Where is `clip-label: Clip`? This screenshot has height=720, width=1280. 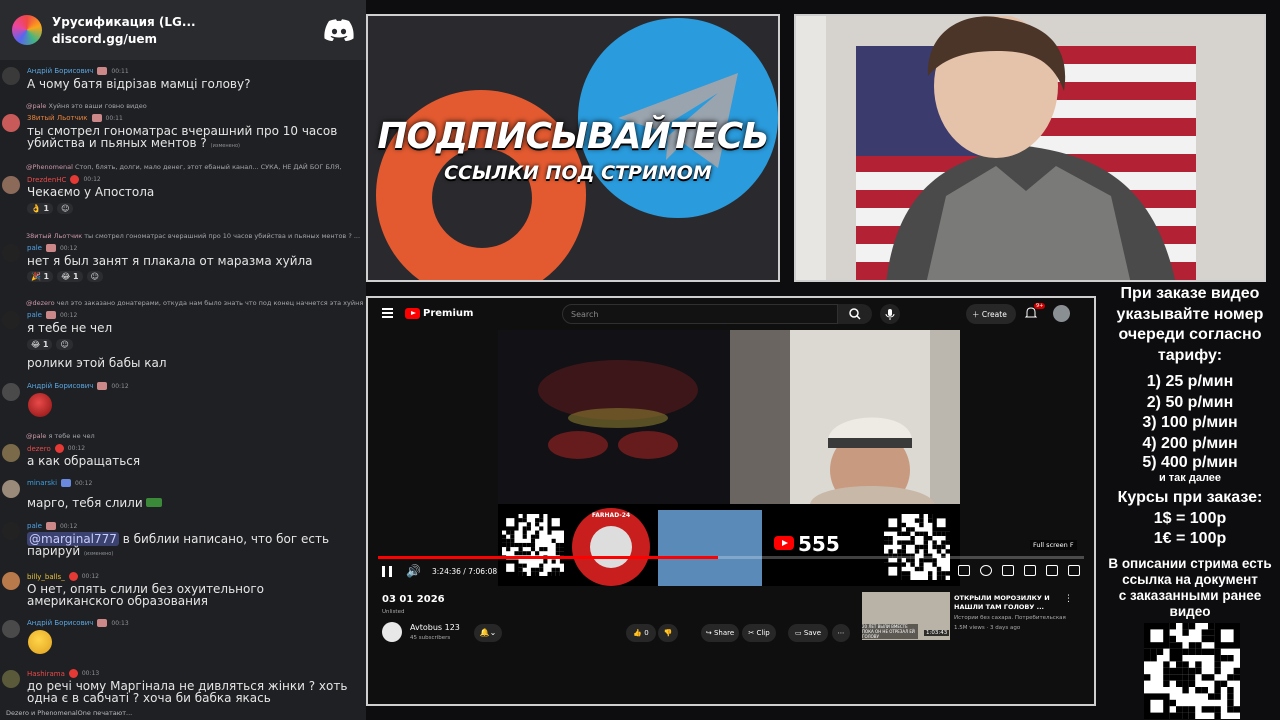 clip-label: Clip is located at coordinates (763, 633).